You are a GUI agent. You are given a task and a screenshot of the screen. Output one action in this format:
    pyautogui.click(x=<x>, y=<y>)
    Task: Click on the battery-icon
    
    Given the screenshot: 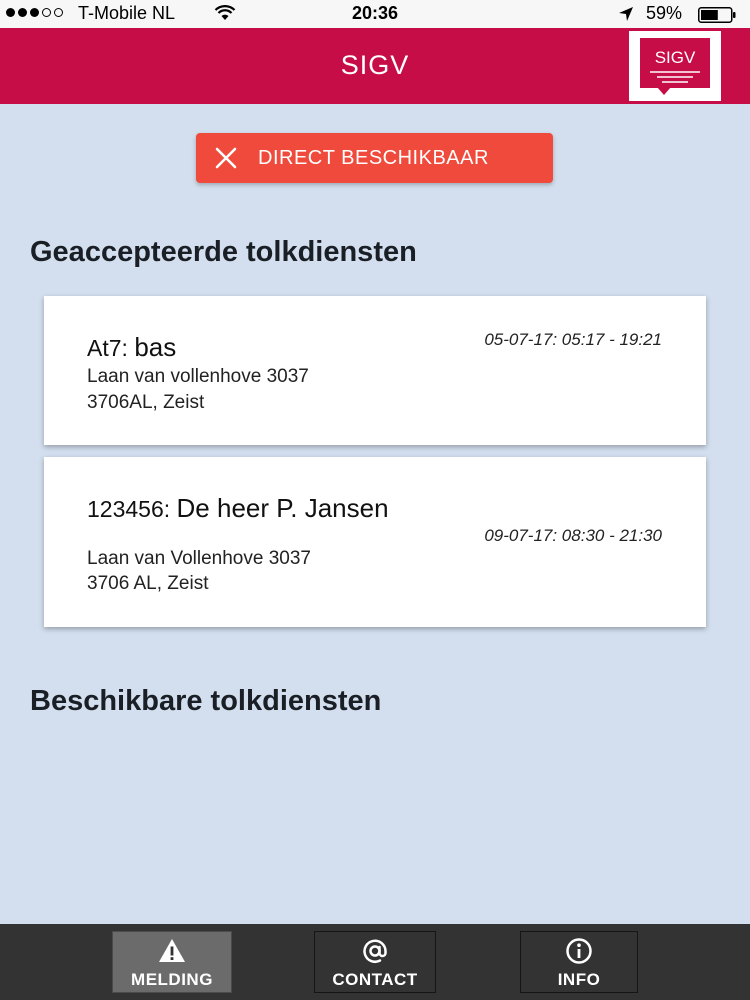 What is the action you would take?
    pyautogui.click(x=717, y=15)
    